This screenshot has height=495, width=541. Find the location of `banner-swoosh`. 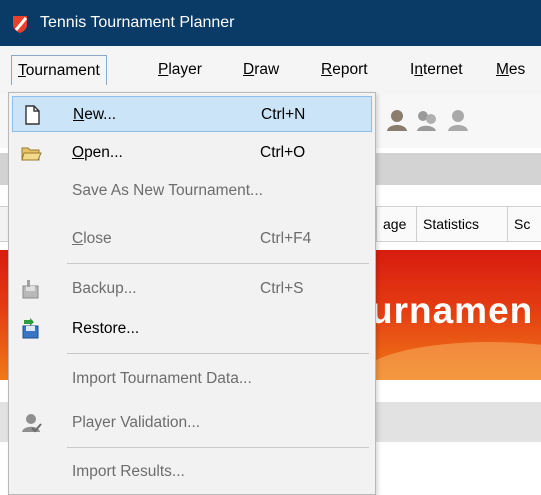

banner-swoosh is located at coordinates (450, 361).